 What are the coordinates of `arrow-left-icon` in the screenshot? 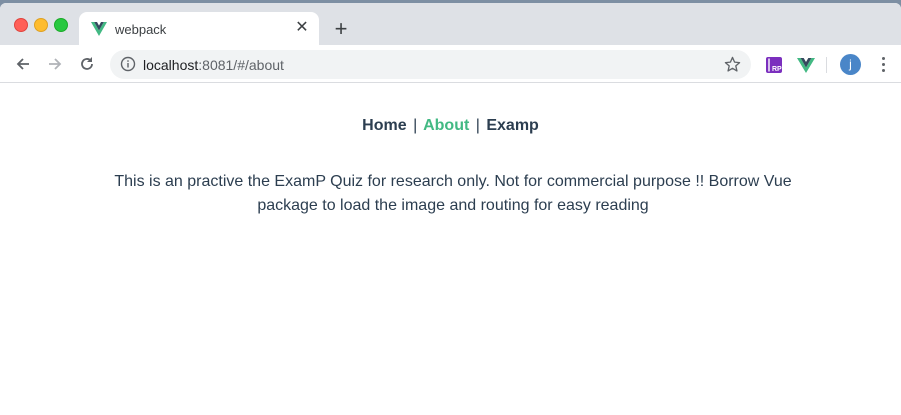 It's located at (23, 64).